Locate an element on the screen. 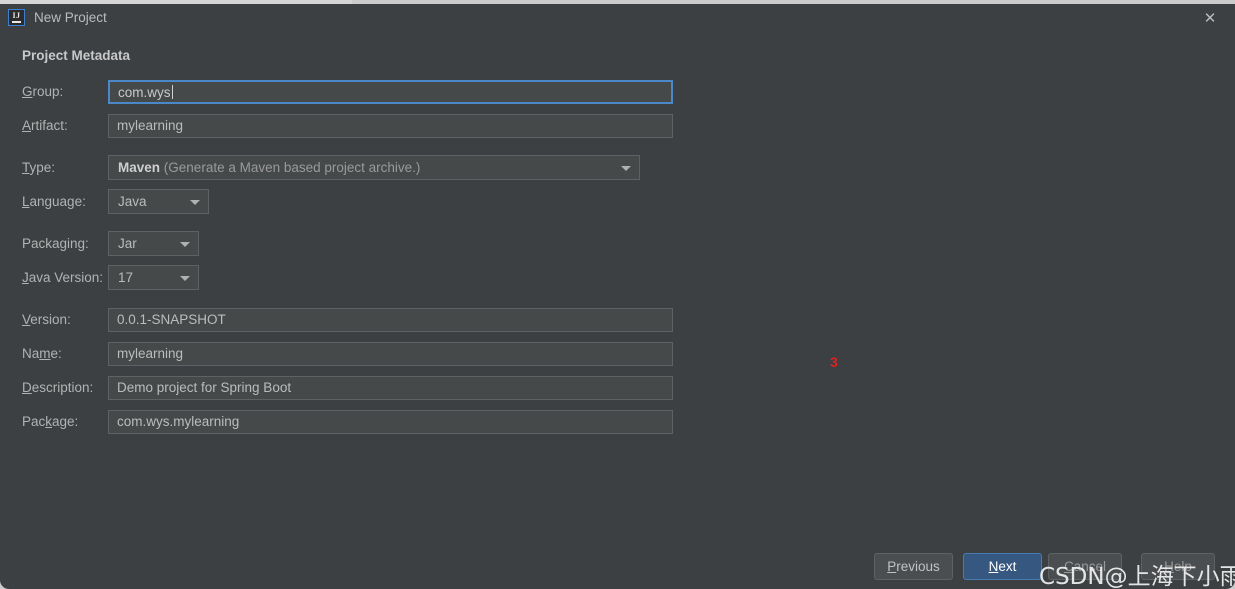 The image size is (1235, 589). label-description: Description: is located at coordinates (58, 387).